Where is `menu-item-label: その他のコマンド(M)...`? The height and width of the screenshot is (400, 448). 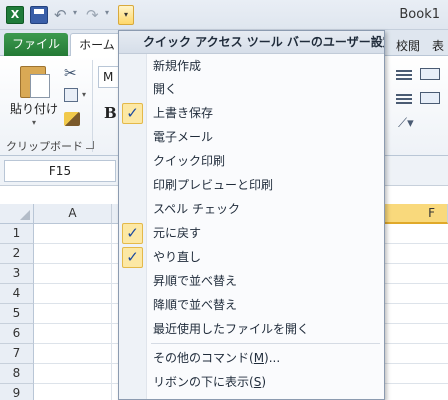 menu-item-label: その他のコマンド(M)... is located at coordinates (216, 358).